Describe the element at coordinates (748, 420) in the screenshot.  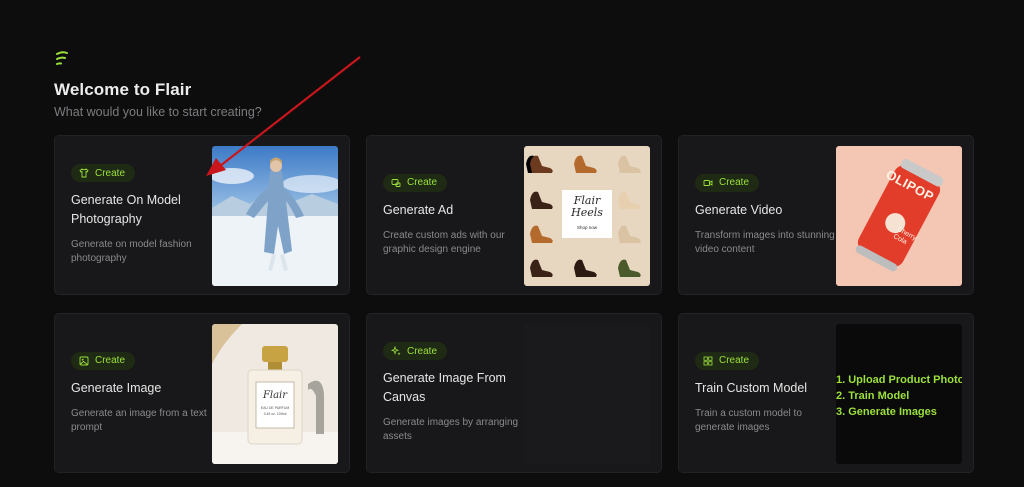
I see `card-description: Train a custom model to generate images` at that location.